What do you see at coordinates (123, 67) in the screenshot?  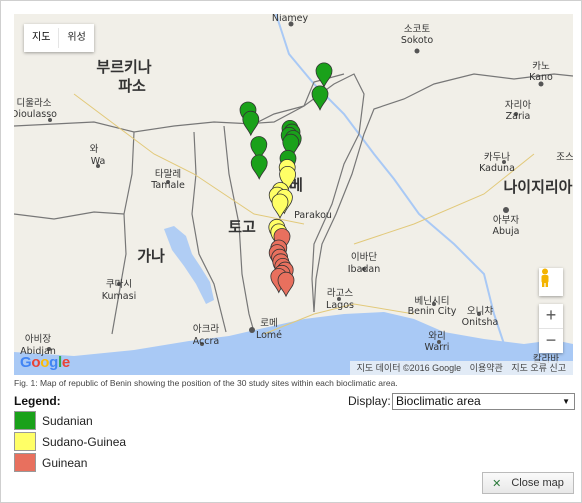 I see `country-label: 부르키나` at bounding box center [123, 67].